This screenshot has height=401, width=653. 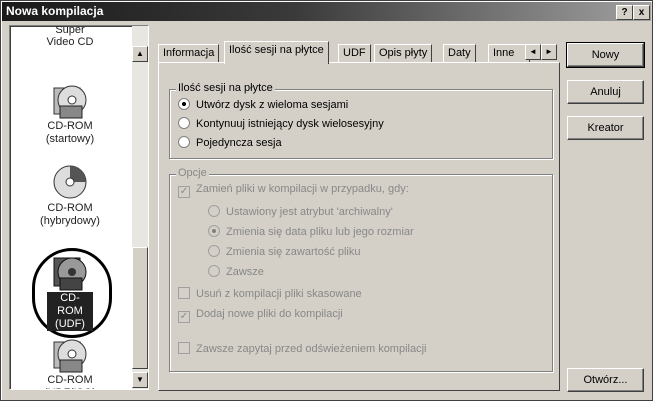 What do you see at coordinates (403, 53) in the screenshot?
I see `tab-disc-description: Opis płyty` at bounding box center [403, 53].